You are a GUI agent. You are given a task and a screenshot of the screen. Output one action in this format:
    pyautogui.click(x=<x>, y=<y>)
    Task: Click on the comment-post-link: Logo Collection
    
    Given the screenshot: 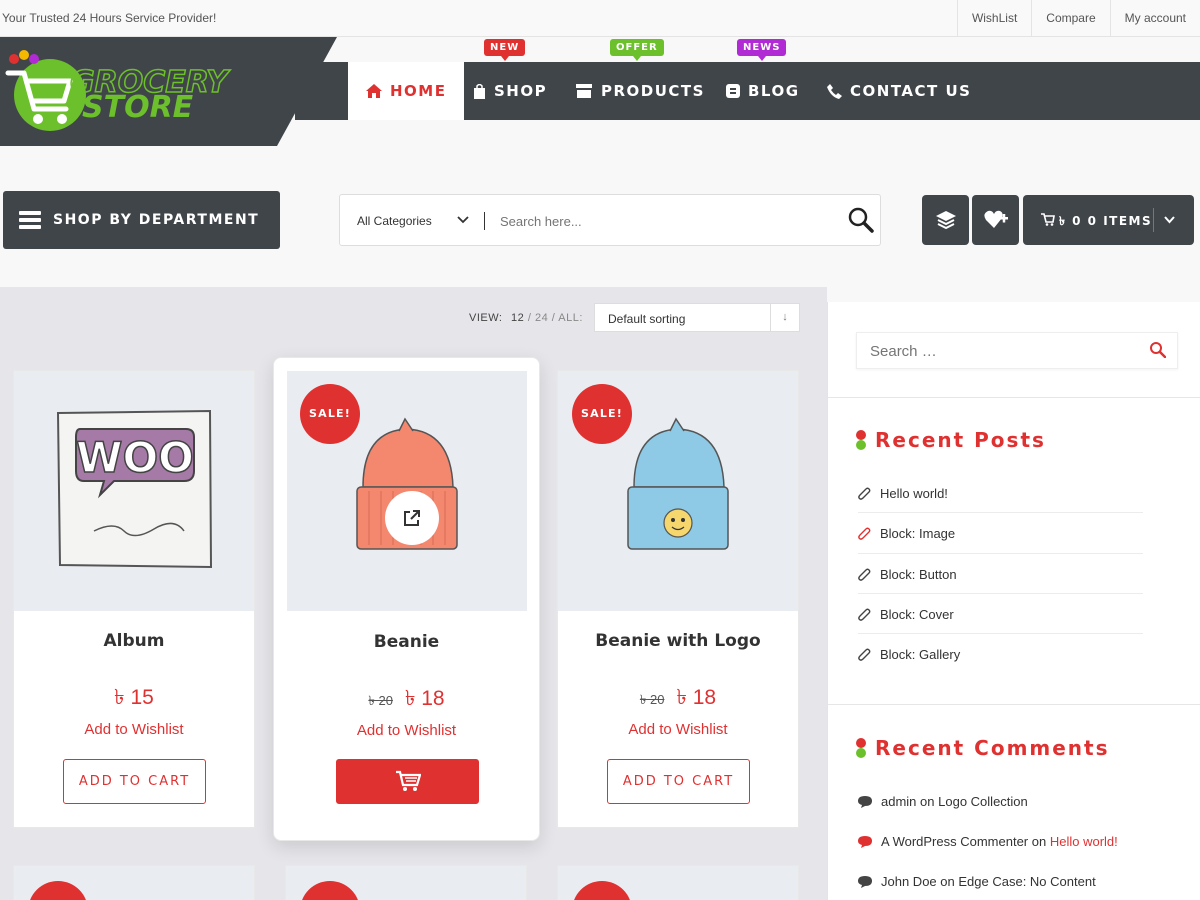 What is the action you would take?
    pyautogui.click(x=983, y=801)
    